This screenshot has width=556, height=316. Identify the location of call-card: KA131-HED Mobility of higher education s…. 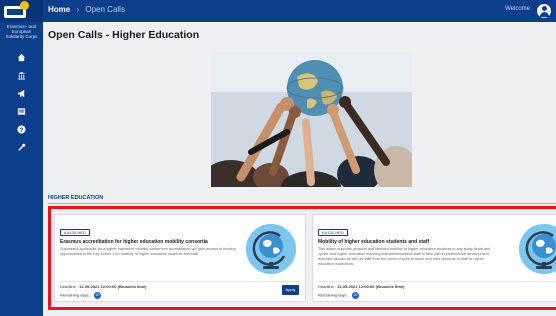
(434, 258).